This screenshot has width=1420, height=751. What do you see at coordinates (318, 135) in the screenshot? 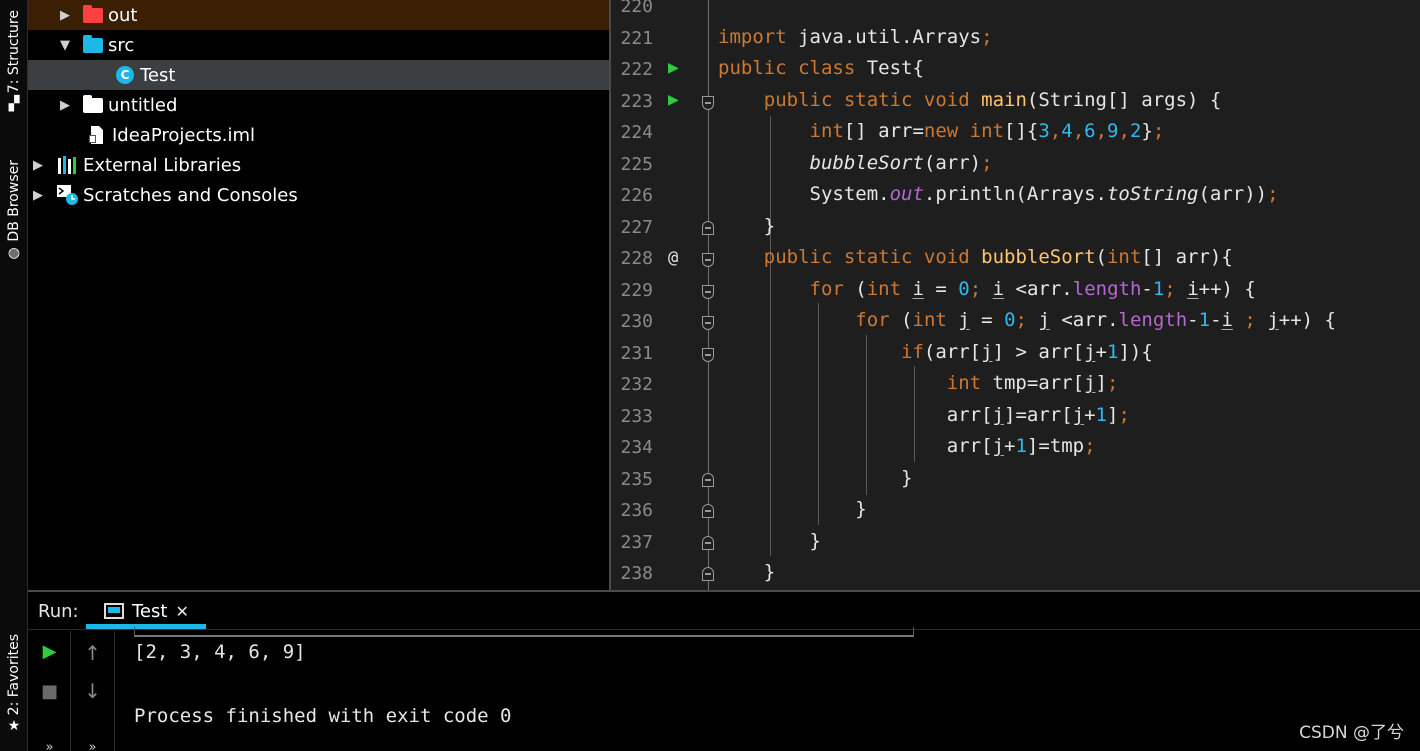
I see `tree-item-iml: IdeaProjects.iml` at bounding box center [318, 135].